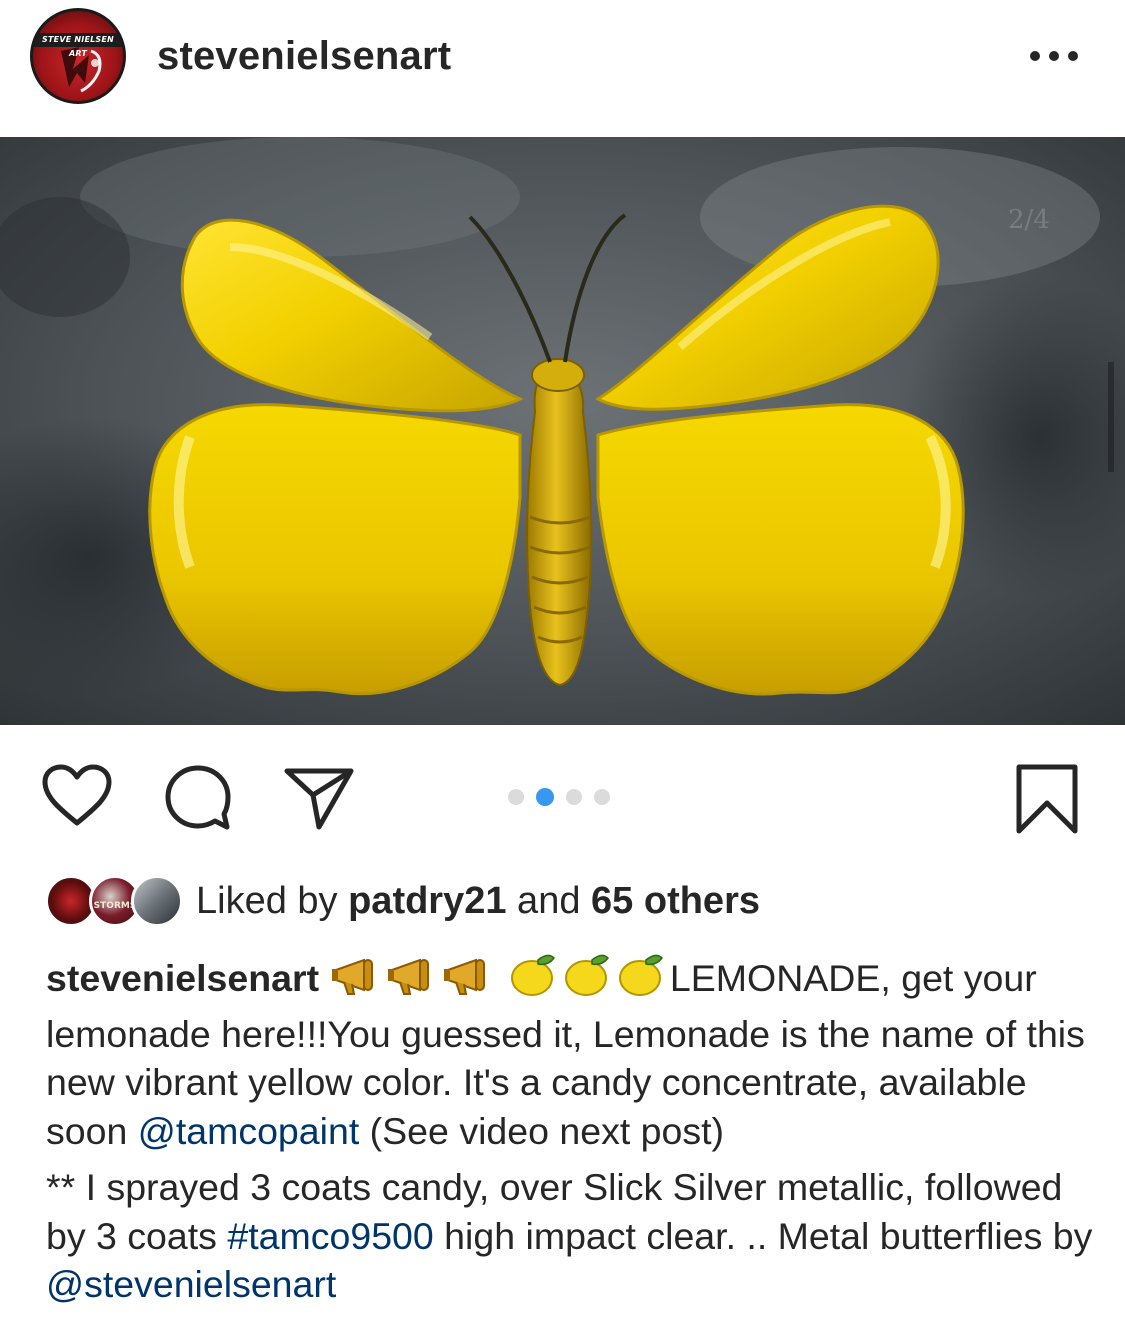  What do you see at coordinates (562, 68) in the screenshot?
I see `post-header: STEVE NIELSEN ART stevenielsenart` at bounding box center [562, 68].